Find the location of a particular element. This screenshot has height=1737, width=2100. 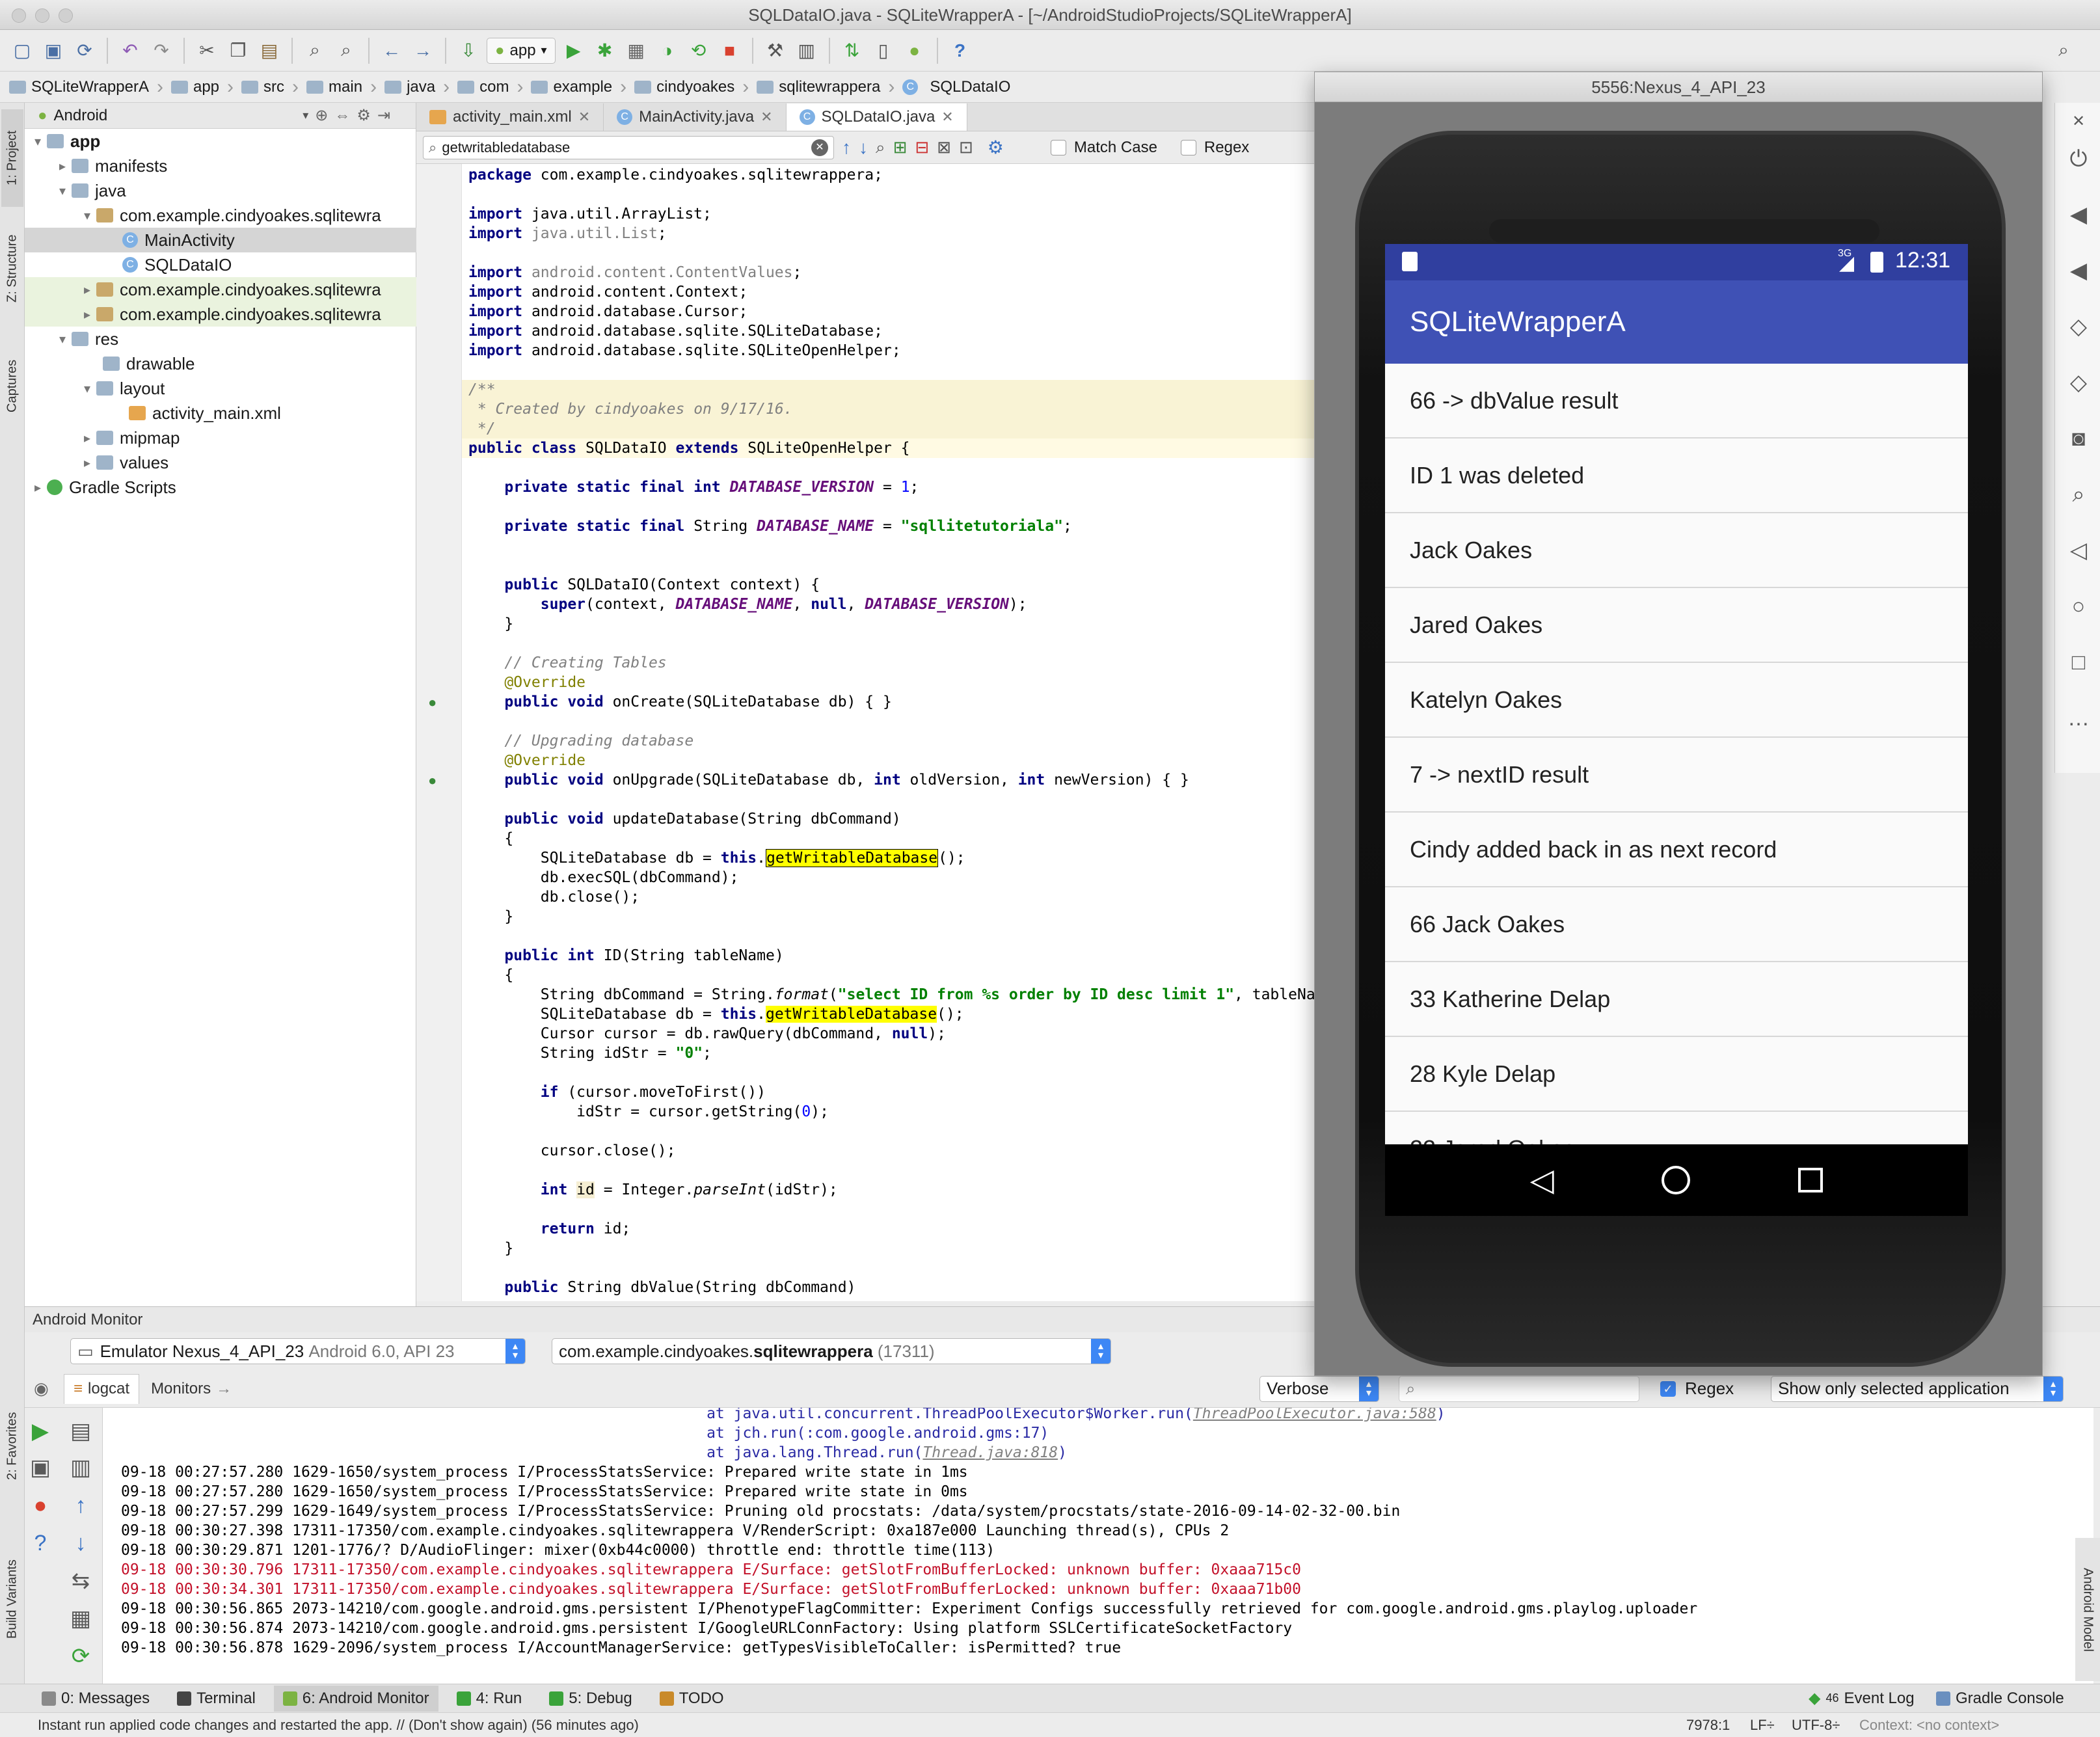

run-configuration-dropdown: ● app ▾ is located at coordinates (521, 50).